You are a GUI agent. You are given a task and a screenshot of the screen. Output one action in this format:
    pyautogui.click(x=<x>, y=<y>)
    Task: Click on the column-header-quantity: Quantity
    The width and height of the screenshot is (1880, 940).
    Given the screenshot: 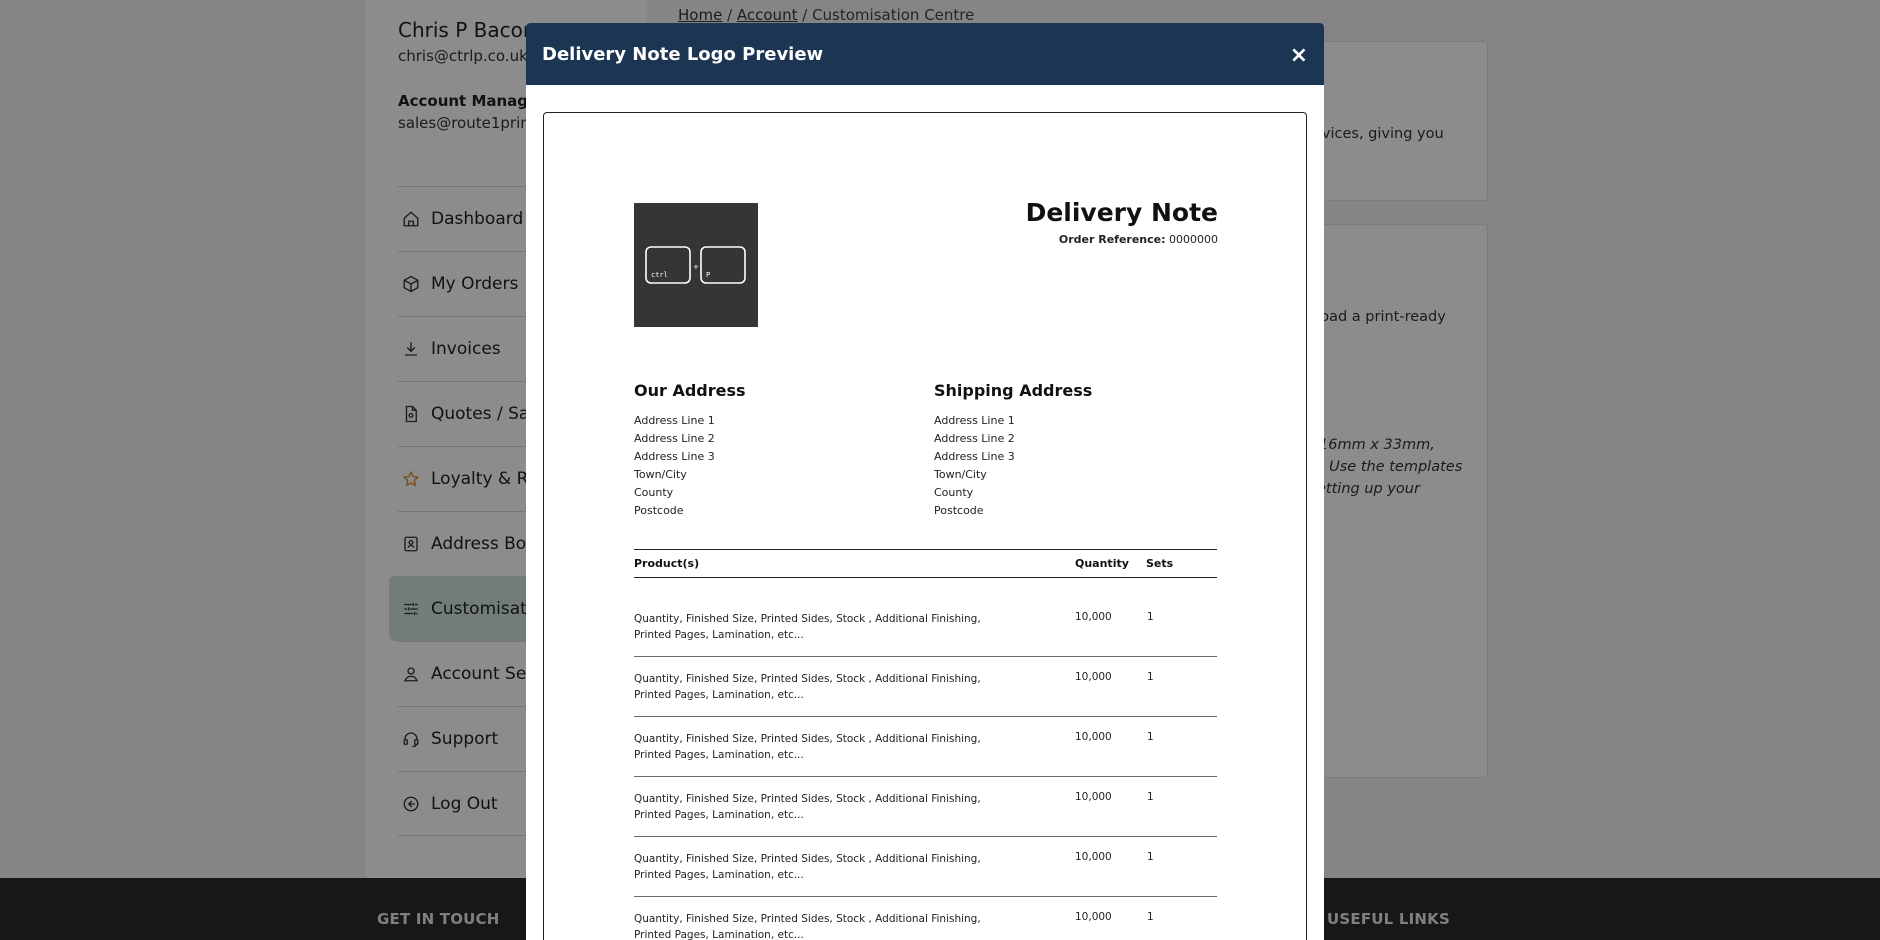 What is the action you would take?
    pyautogui.click(x=1102, y=563)
    